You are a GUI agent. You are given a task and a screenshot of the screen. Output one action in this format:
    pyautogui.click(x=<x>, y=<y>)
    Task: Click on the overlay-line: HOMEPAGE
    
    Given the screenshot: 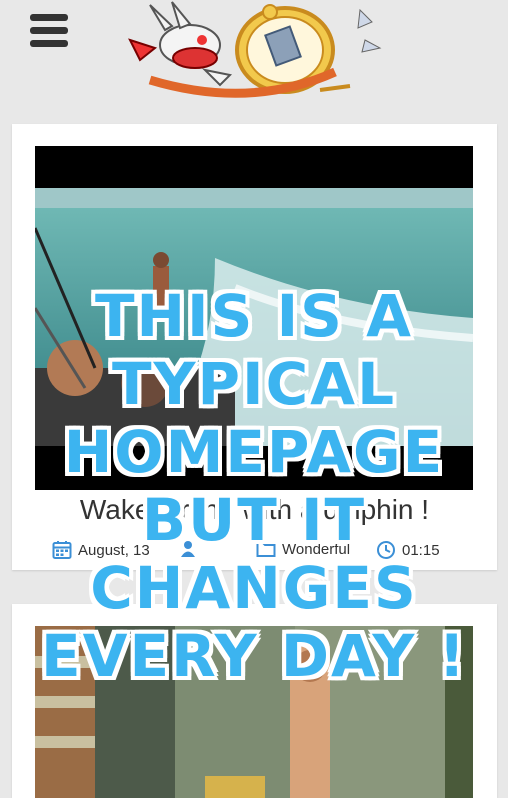 What is the action you would take?
    pyautogui.click(x=254, y=452)
    